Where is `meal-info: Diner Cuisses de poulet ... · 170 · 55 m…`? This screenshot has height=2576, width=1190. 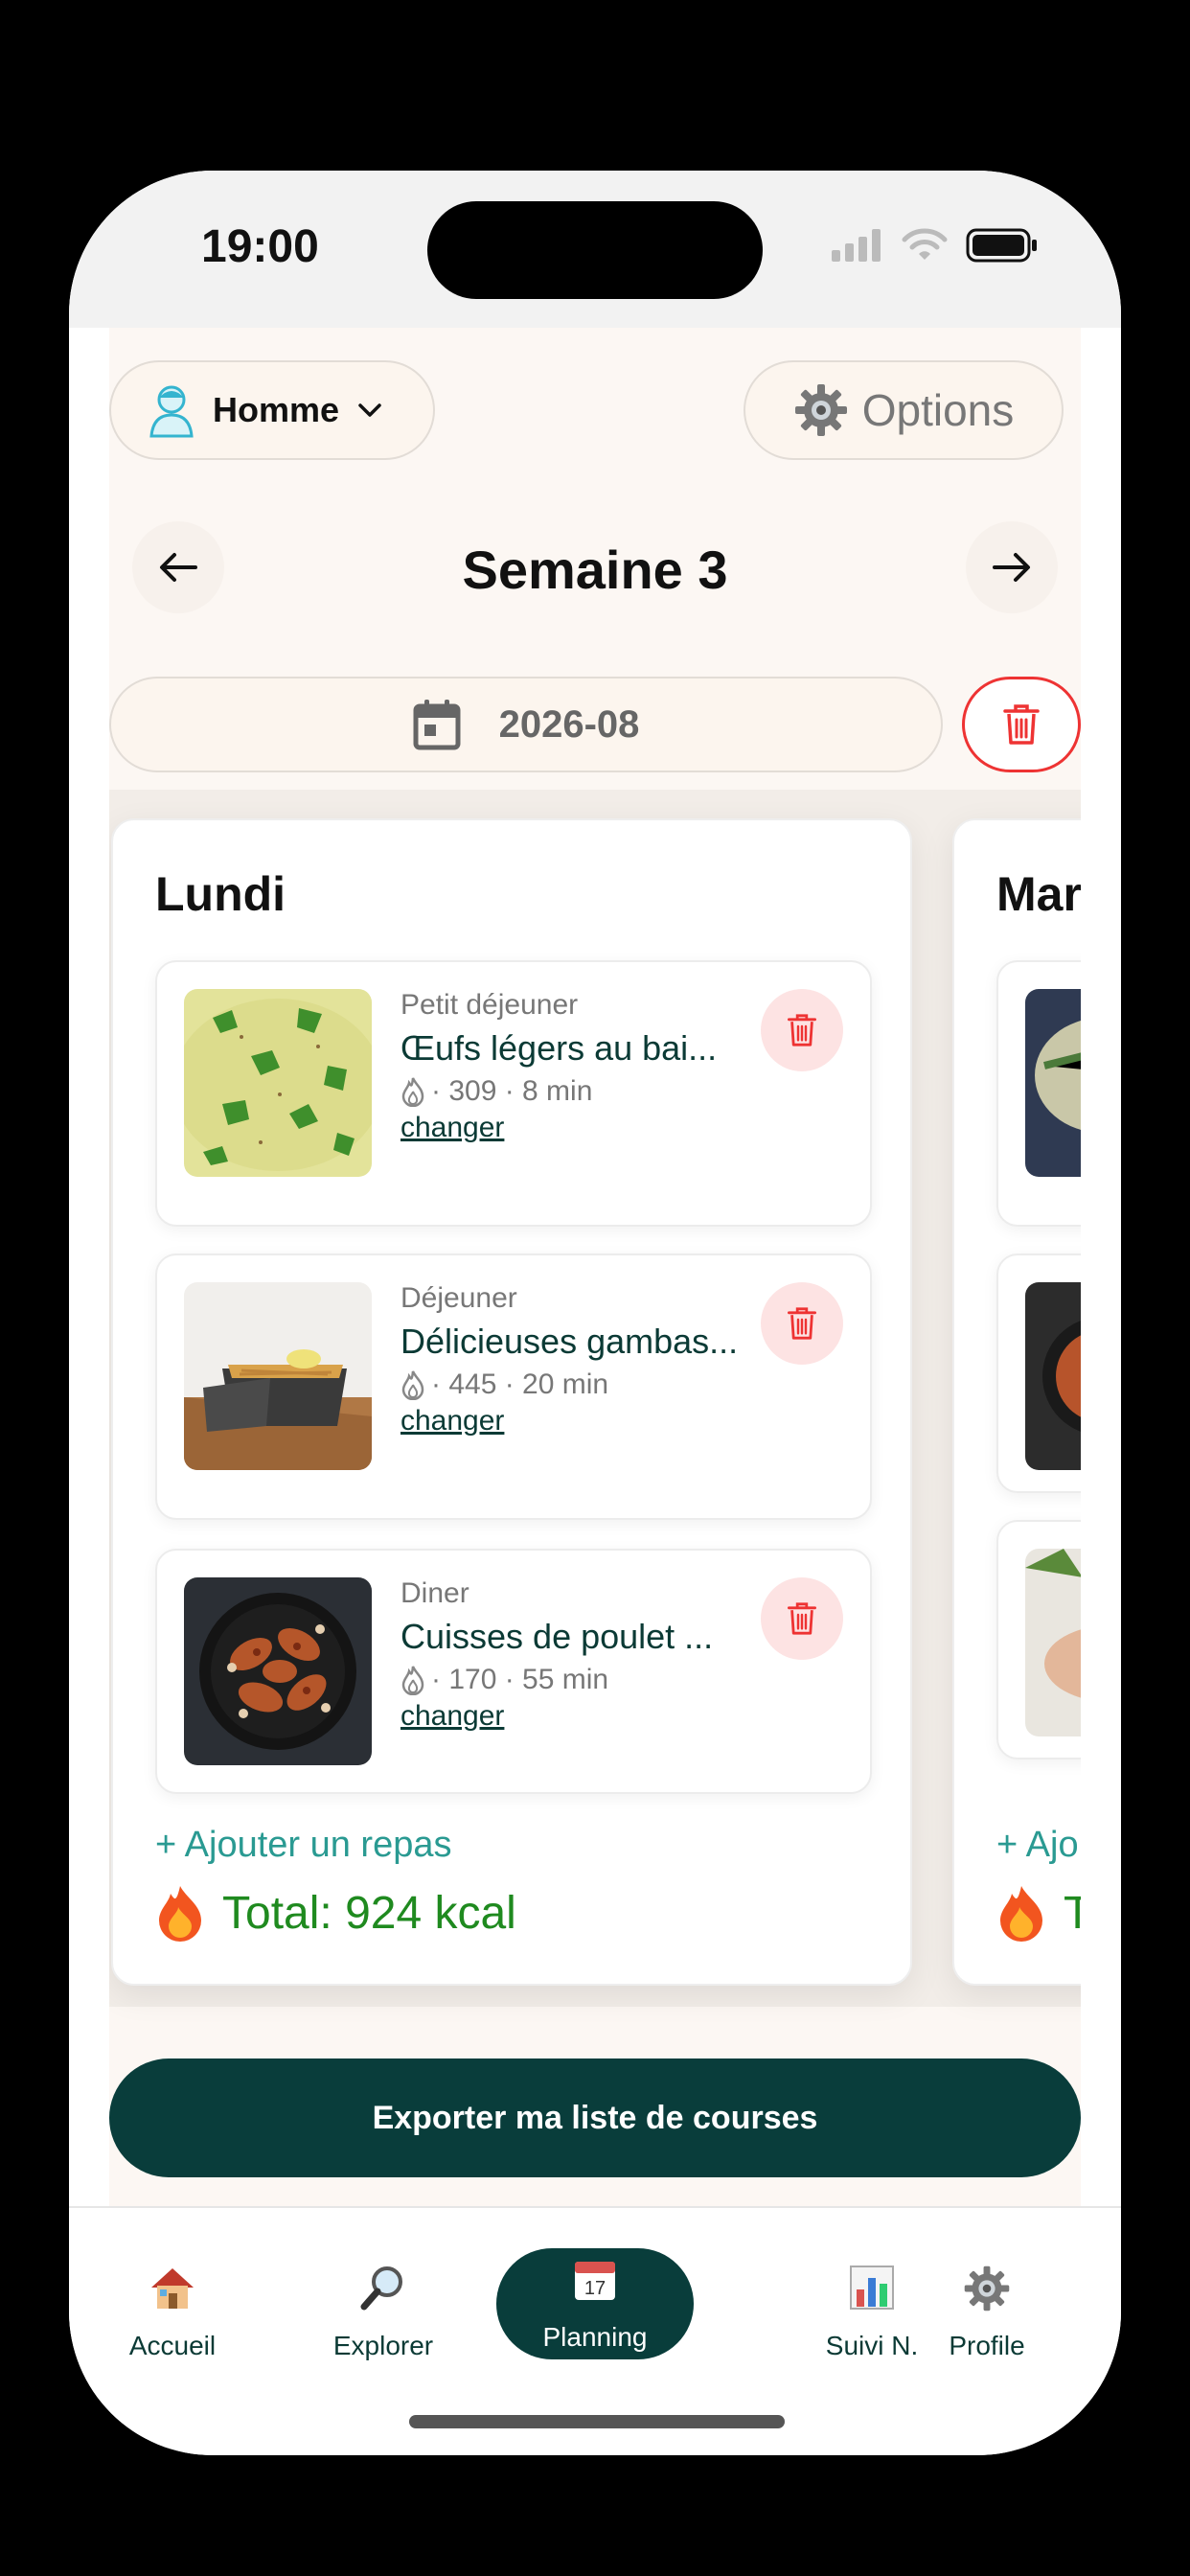 meal-info: Diner Cuisses de poulet ... · 170 · 55 m… is located at coordinates (583, 1655).